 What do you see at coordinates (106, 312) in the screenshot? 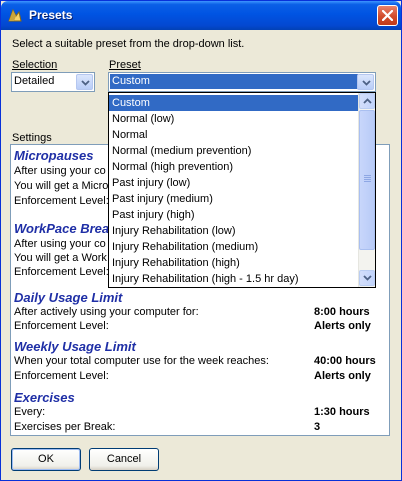
I see `row-label: After actively using your computer for:` at bounding box center [106, 312].